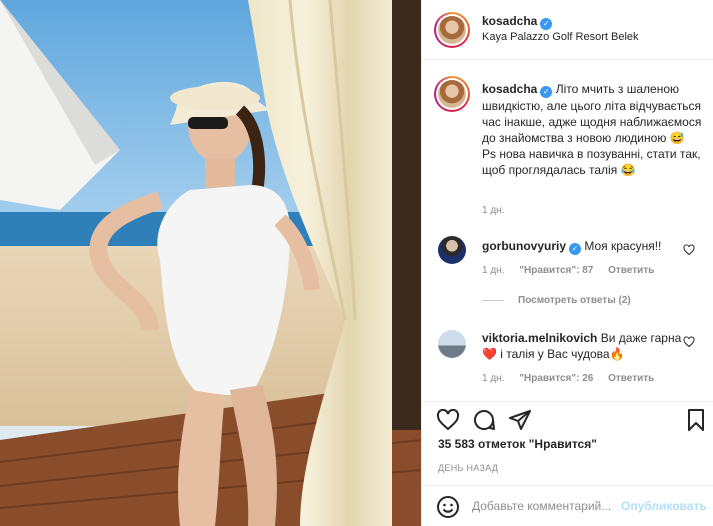 Image resolution: width=713 pixels, height=526 pixels. What do you see at coordinates (517, 444) in the screenshot?
I see `likes-count: 35 583 отметок "Нравится"` at bounding box center [517, 444].